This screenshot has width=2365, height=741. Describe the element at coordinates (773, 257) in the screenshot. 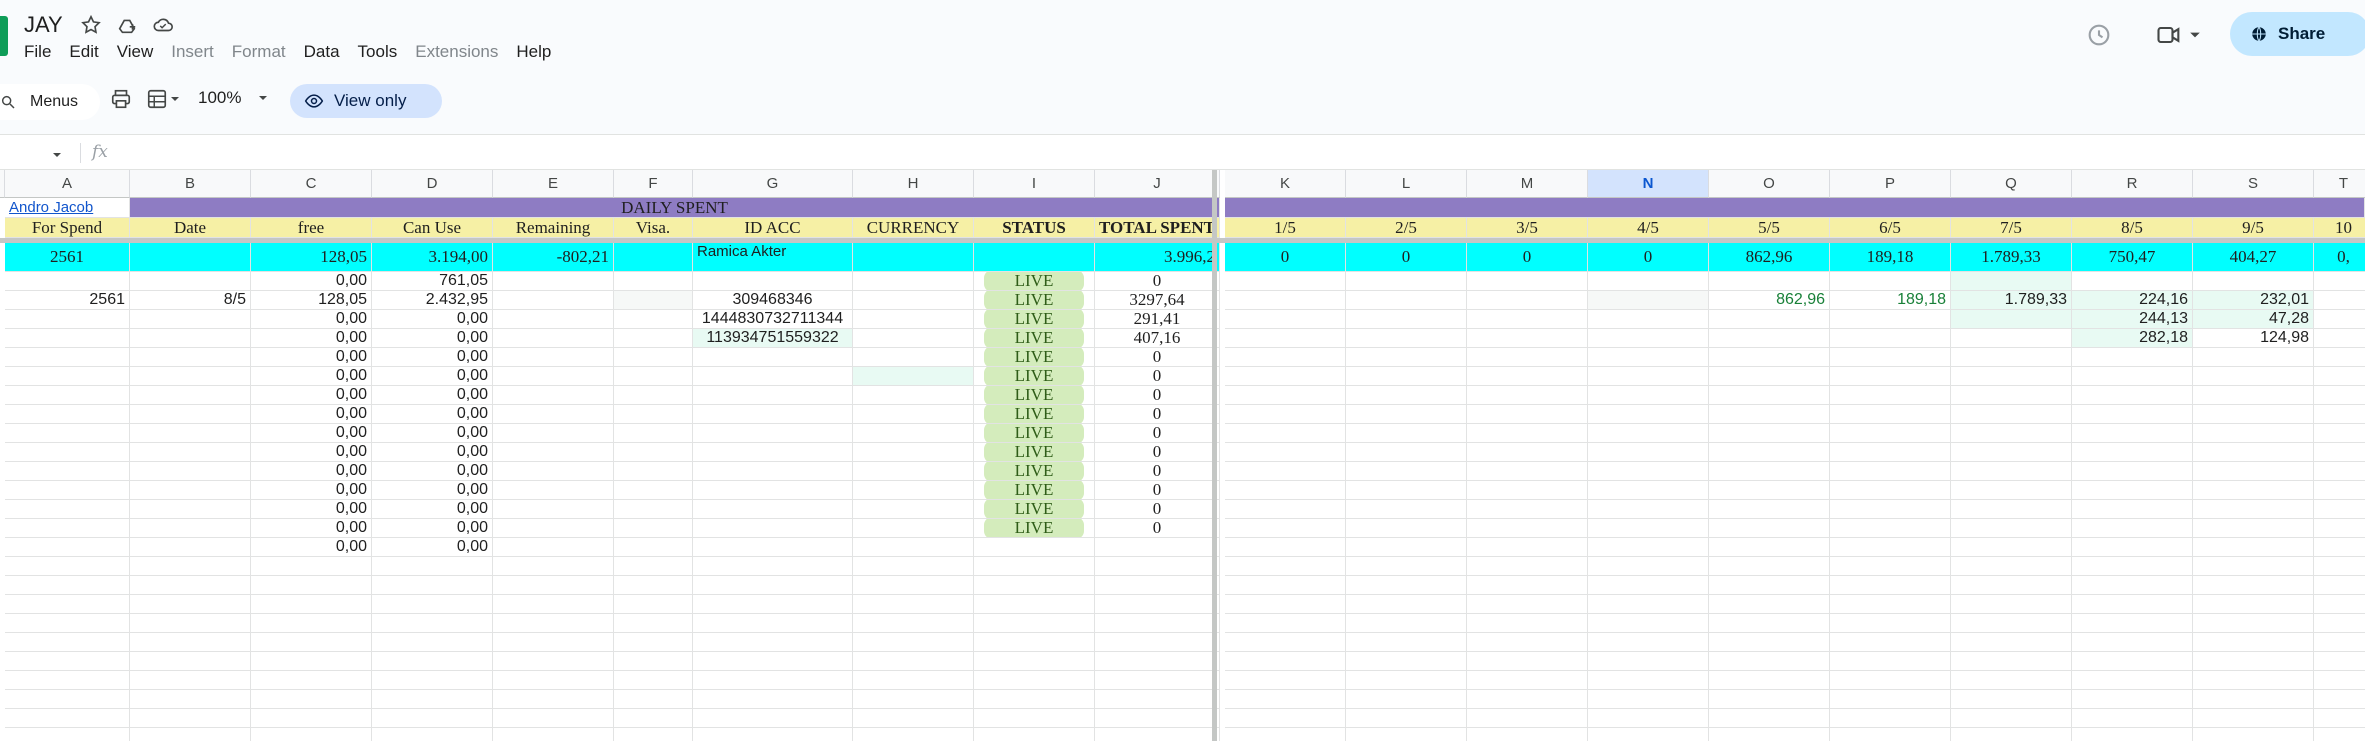

I see `summary-g: Ramica Akter` at that location.